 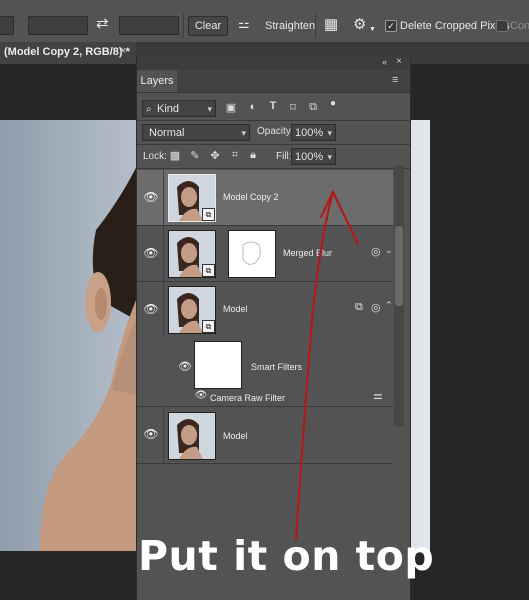 I want to click on annotation-text: Put it on top, so click(x=286, y=556).